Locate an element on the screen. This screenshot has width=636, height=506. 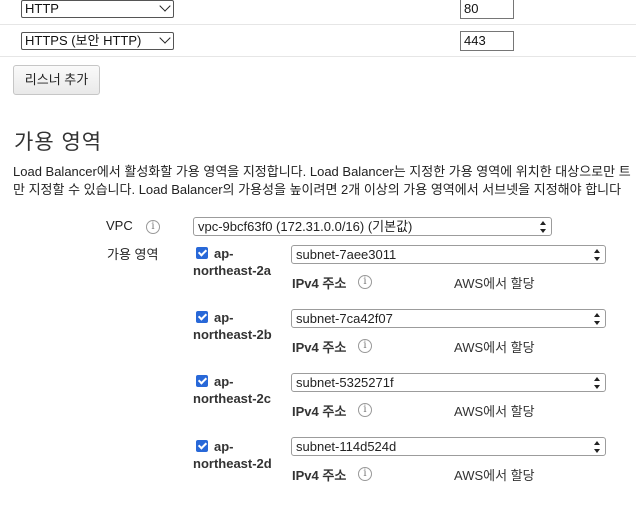
listener-protocol-select: HTTP is located at coordinates (97, 9).